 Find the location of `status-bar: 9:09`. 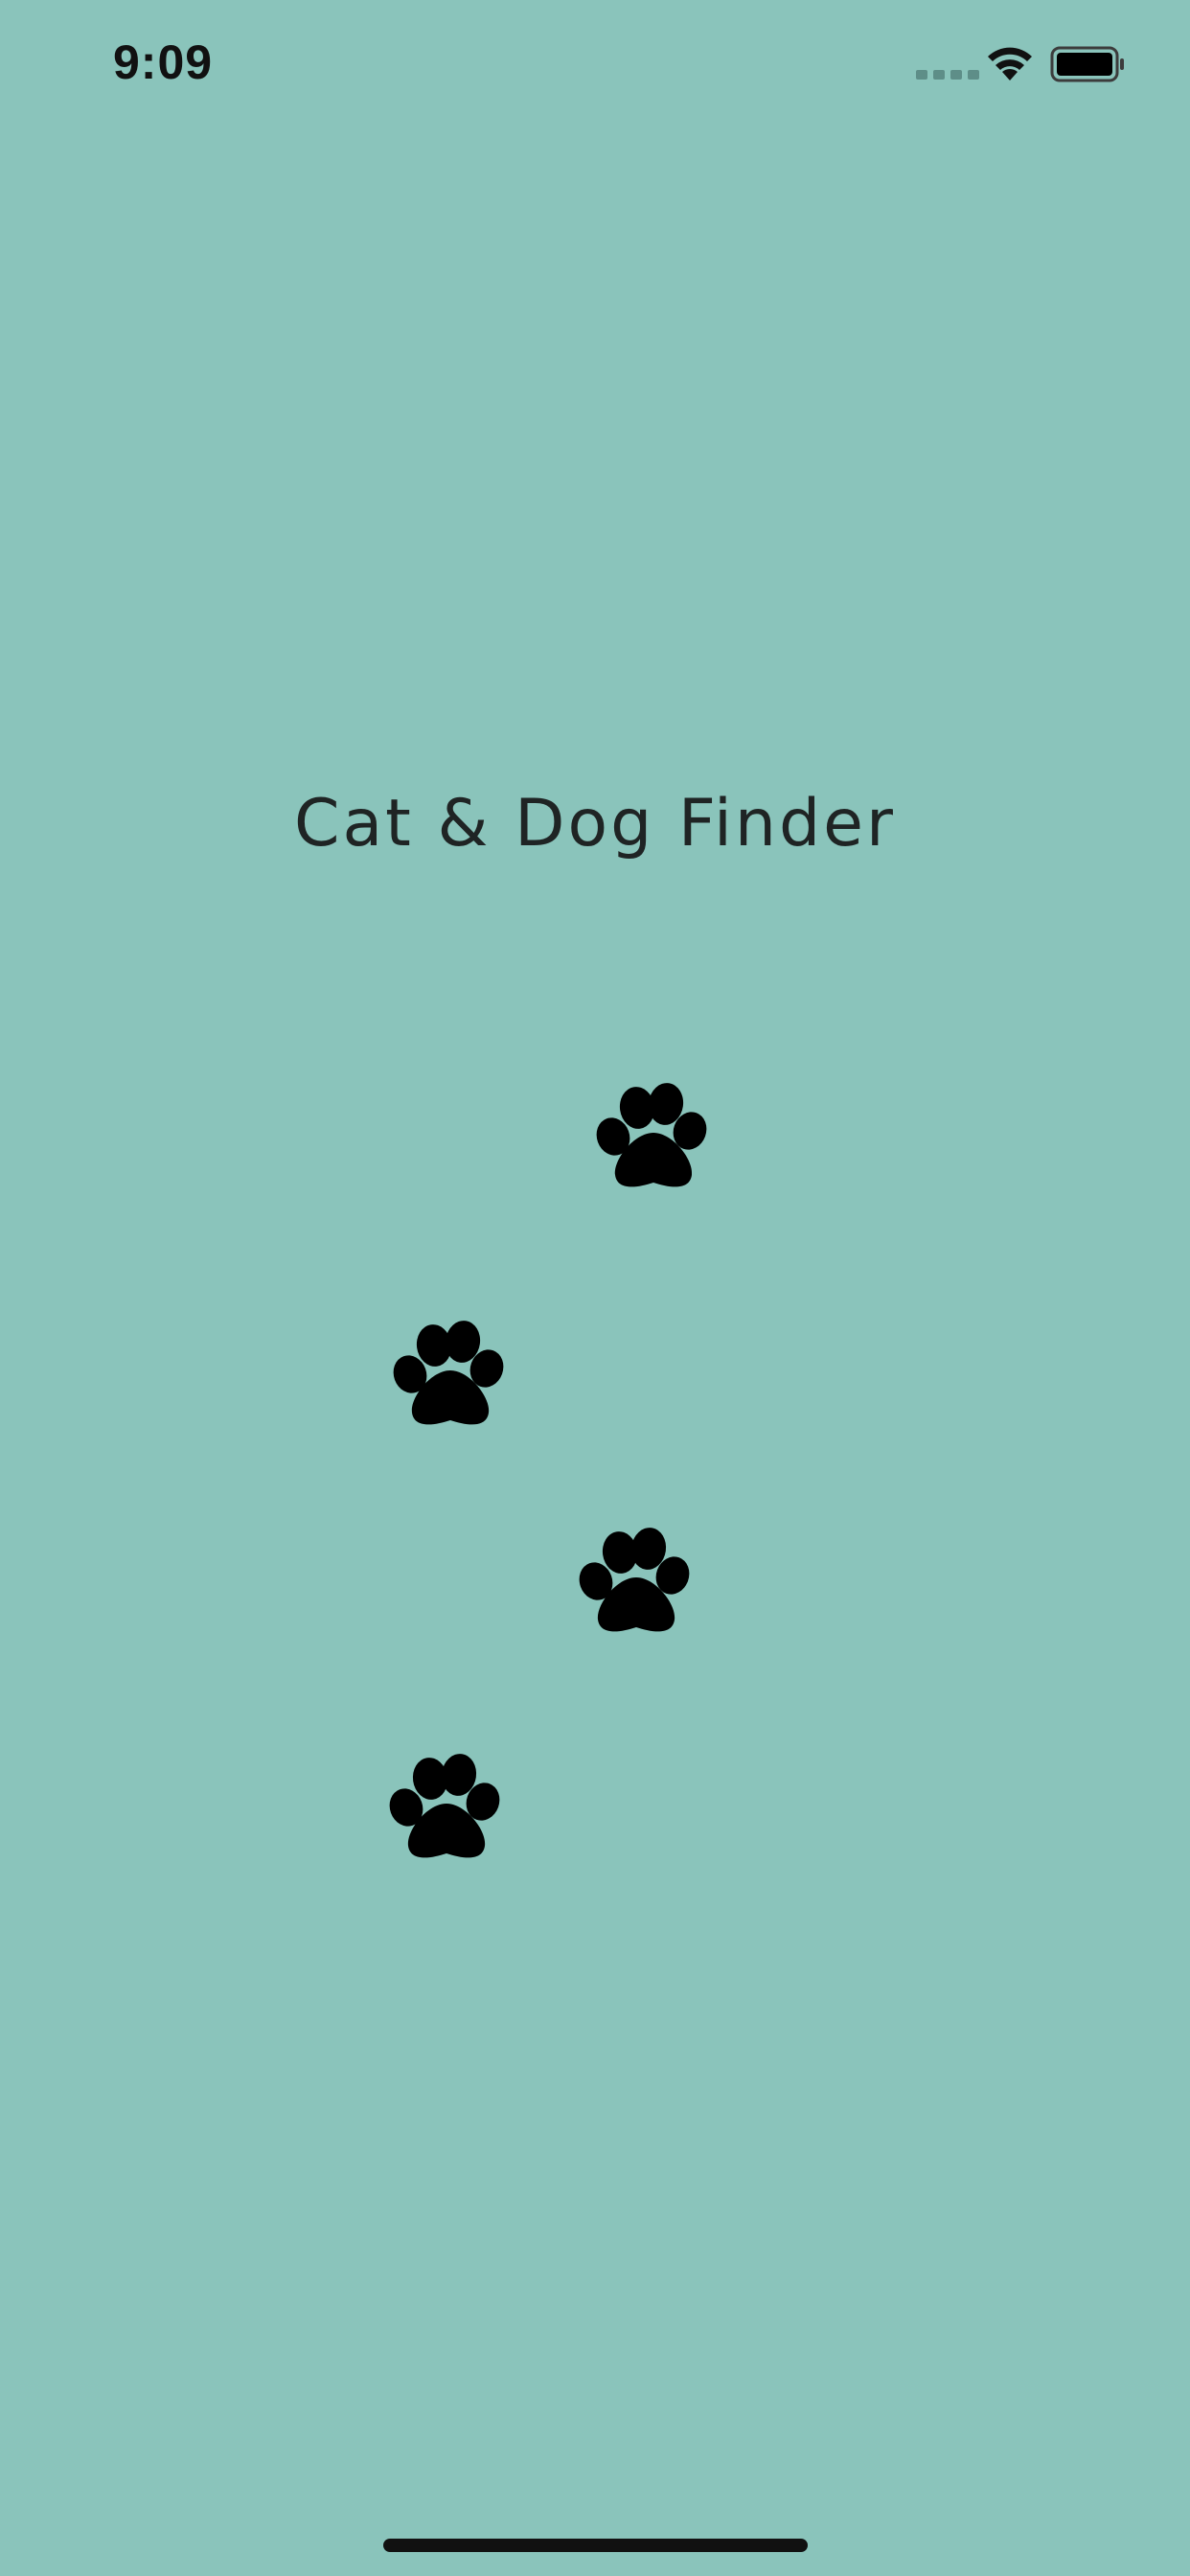

status-bar: 9:09 is located at coordinates (595, 67).